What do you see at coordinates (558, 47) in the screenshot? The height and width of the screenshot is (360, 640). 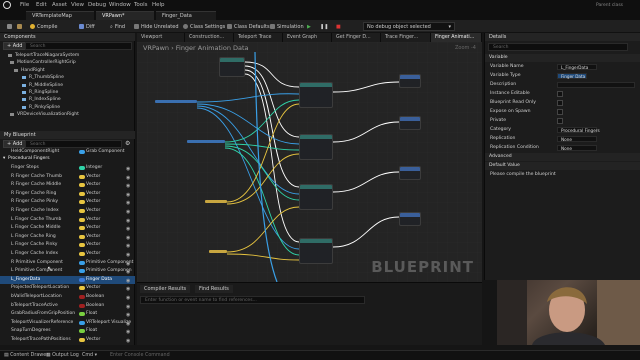 I see `details-search-input: Search` at bounding box center [558, 47].